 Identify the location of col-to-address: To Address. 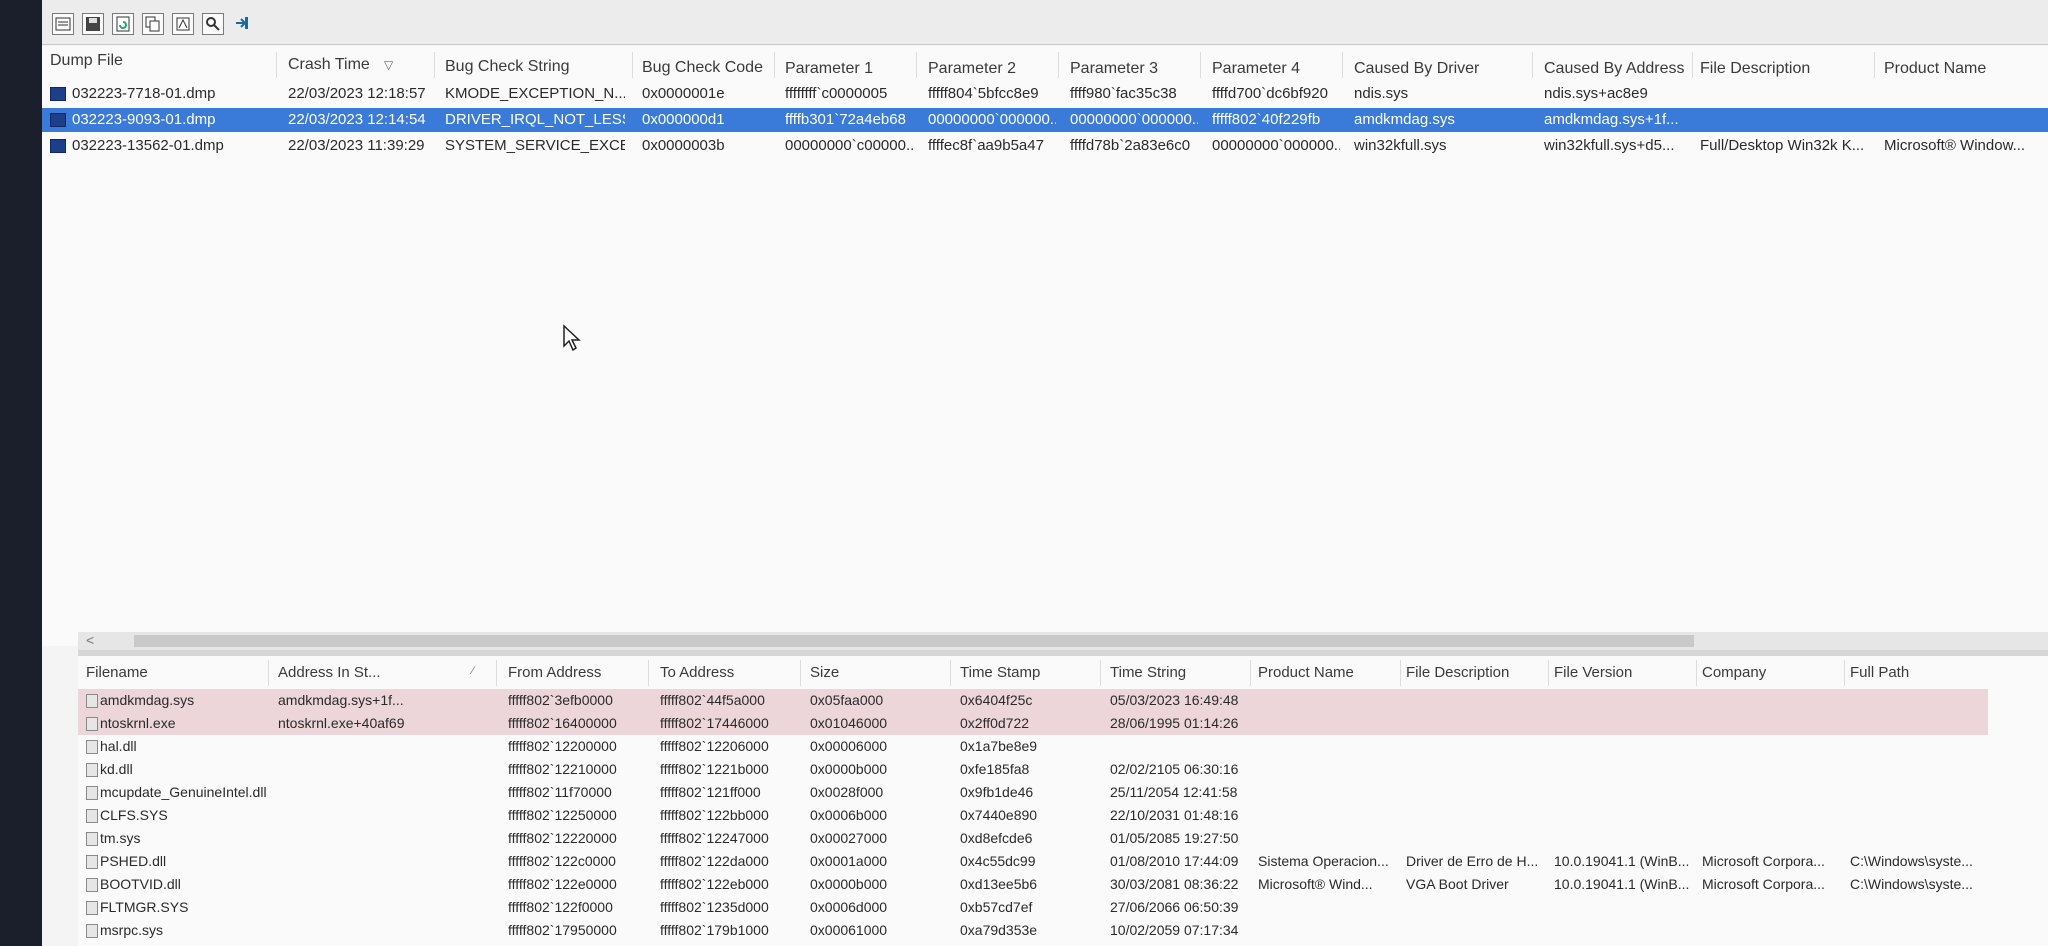
(715, 676).